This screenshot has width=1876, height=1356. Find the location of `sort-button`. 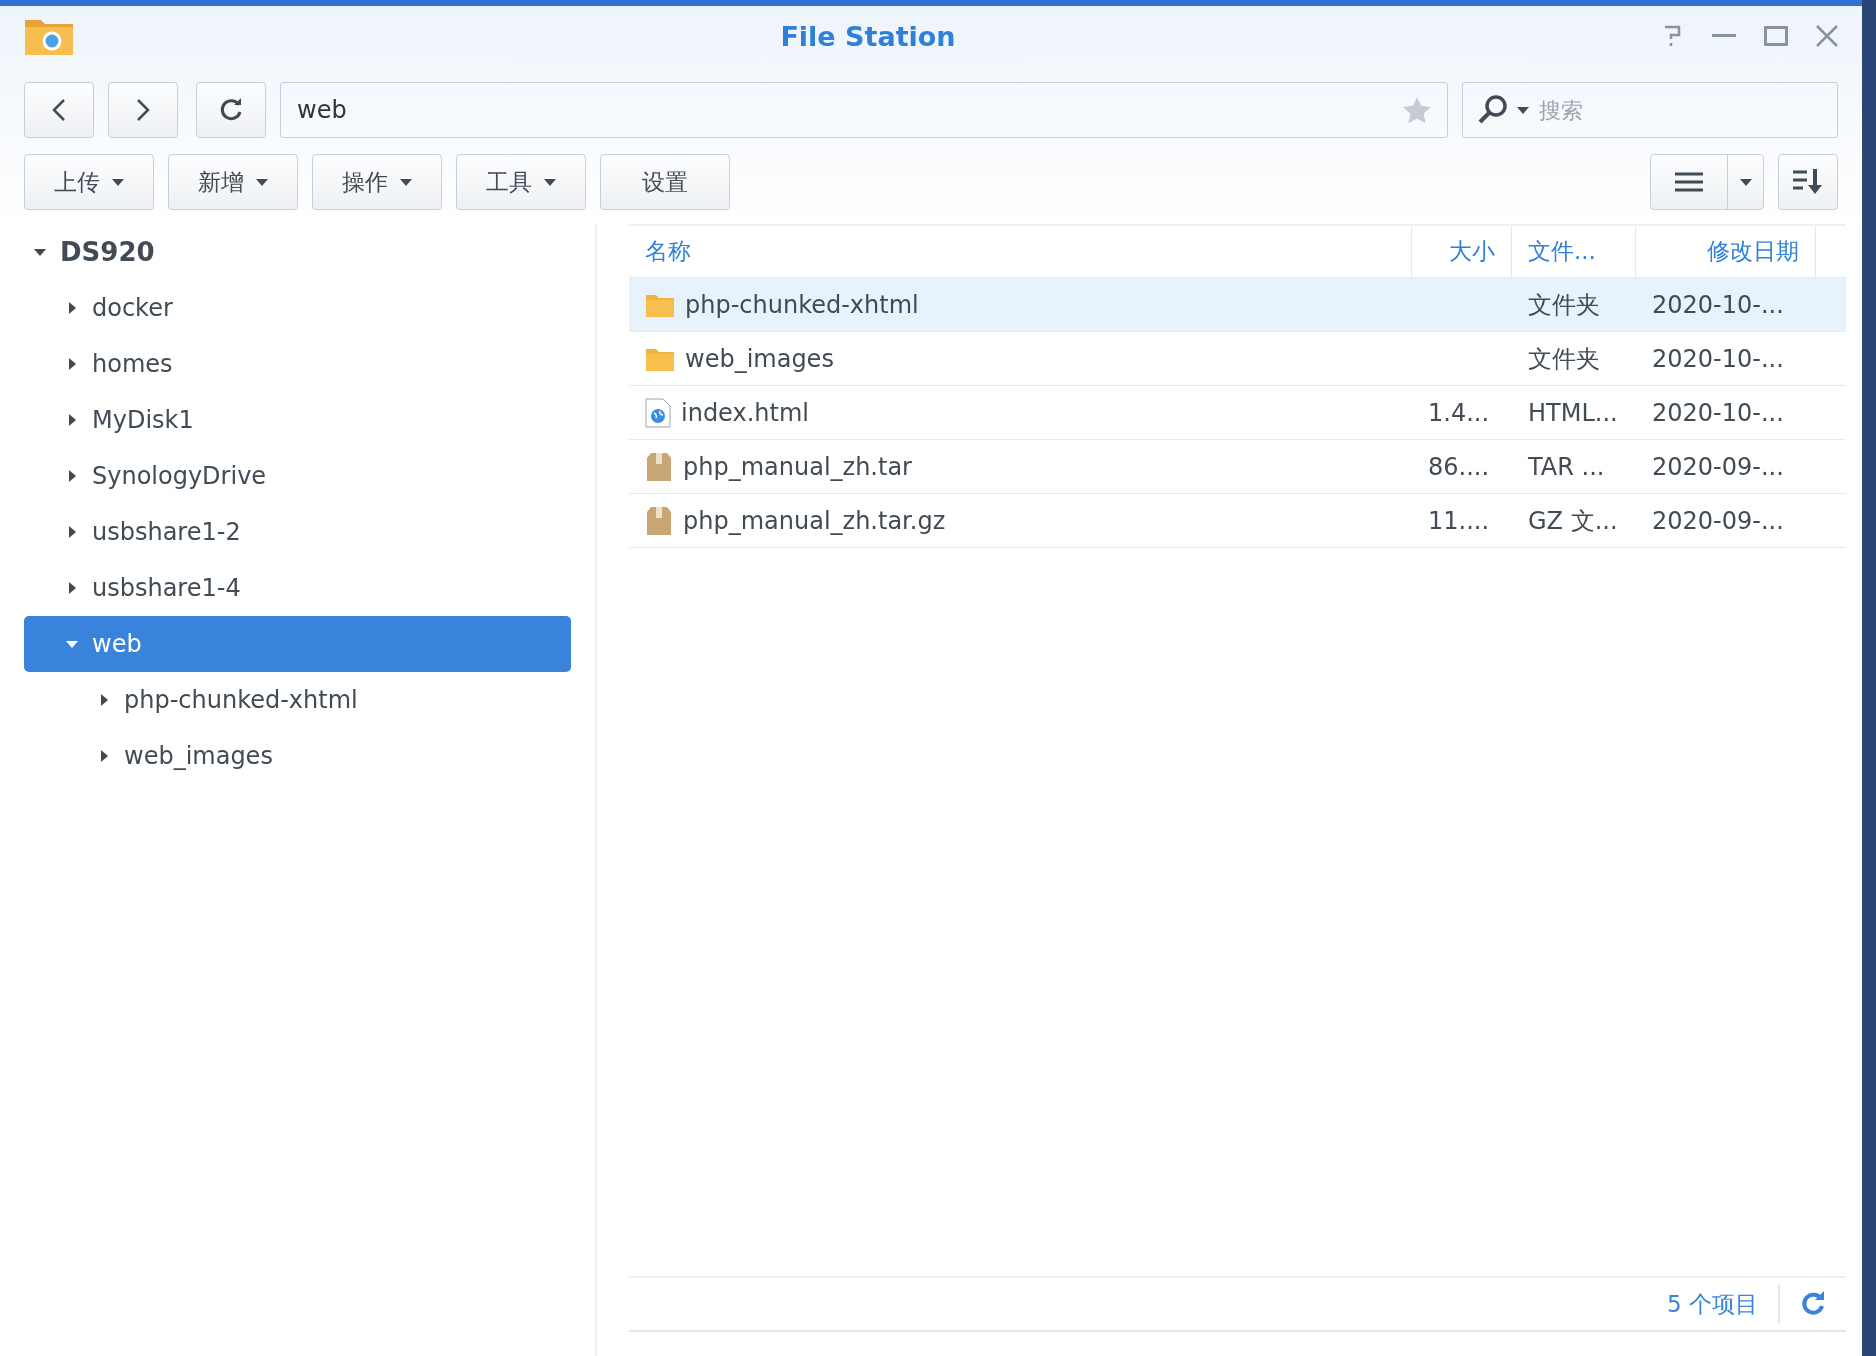

sort-button is located at coordinates (1808, 182).